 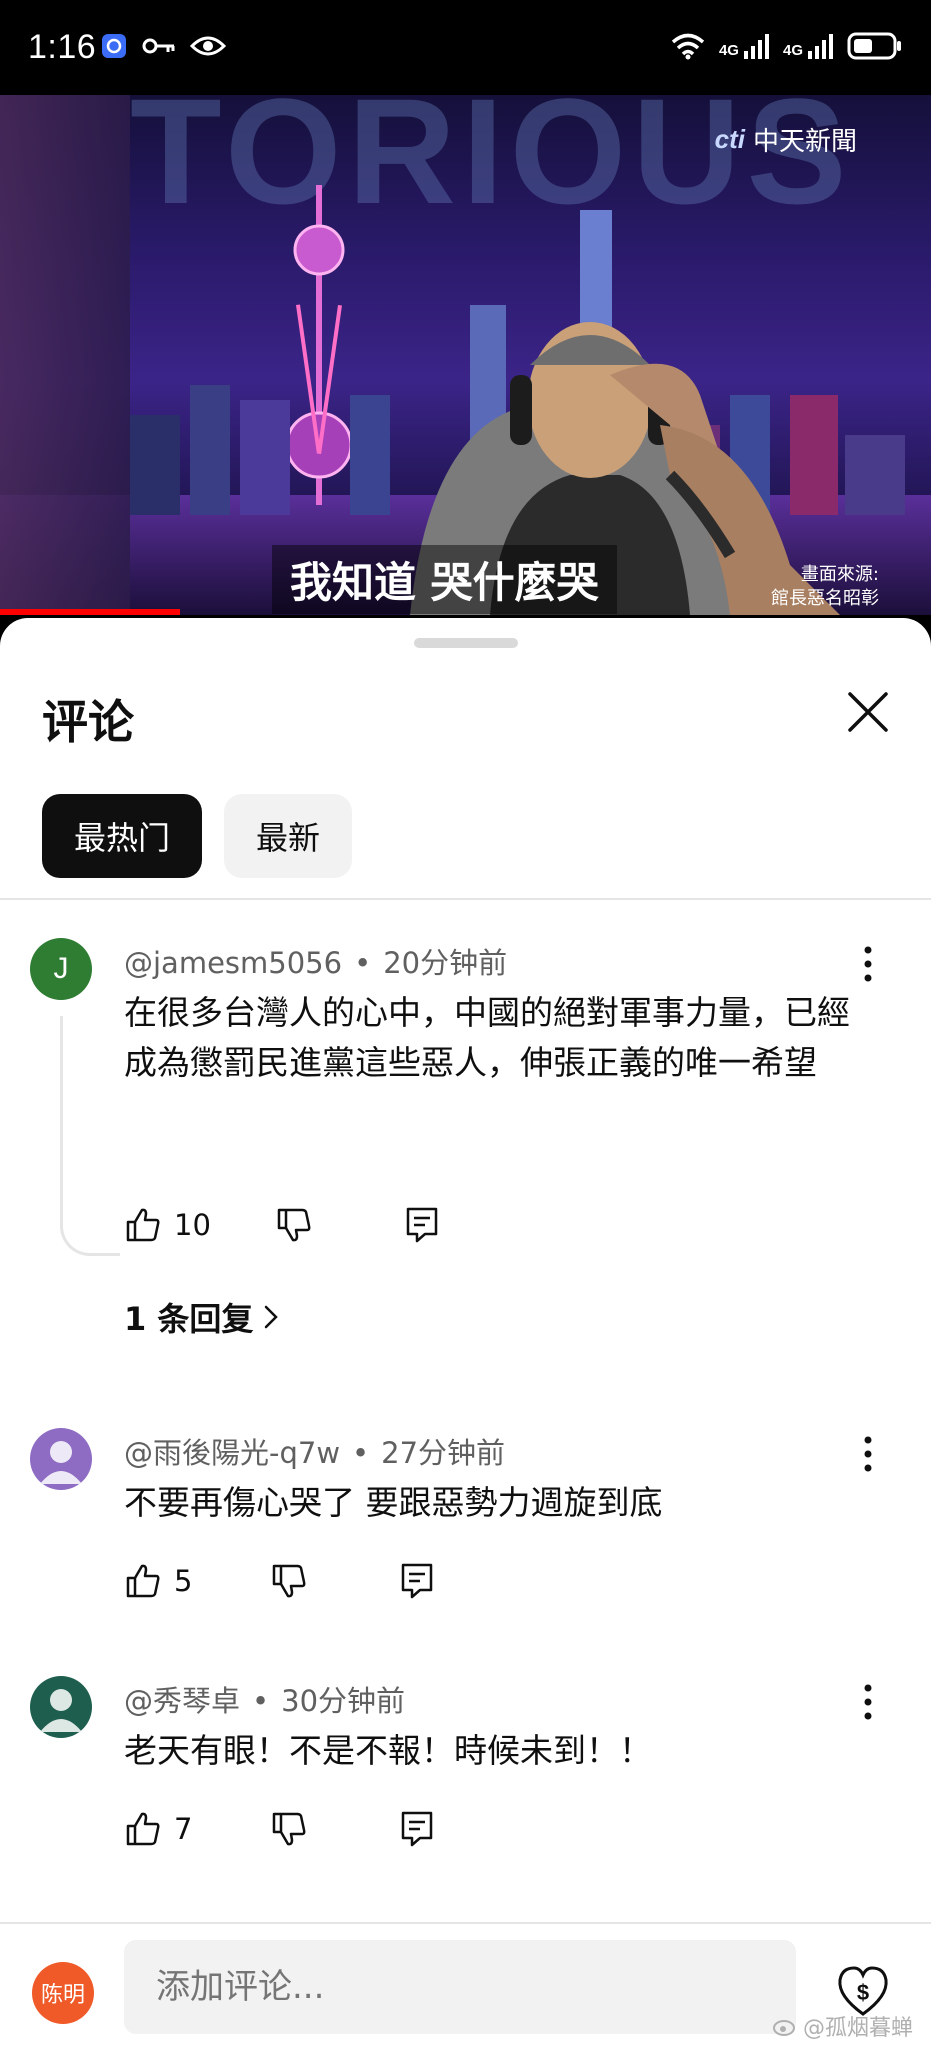 What do you see at coordinates (825, 598) in the screenshot?
I see `source-name: 館長惡名昭彰` at bounding box center [825, 598].